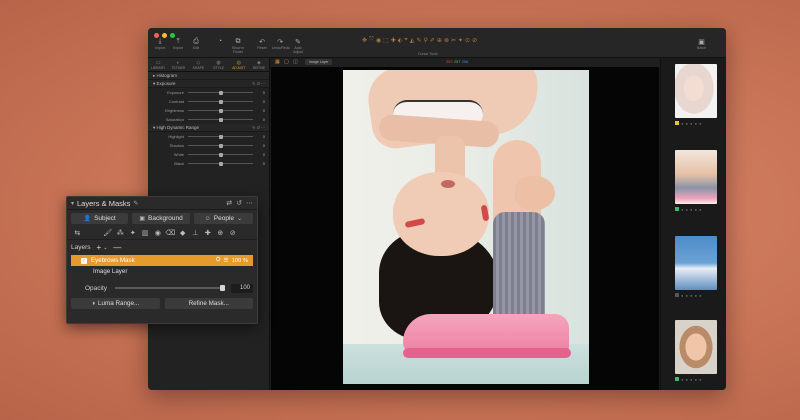 The width and height of the screenshot is (800, 420). I want to click on exposure-header: ▾ Exposure ✎ ↺ ⋯, so click(208, 84).